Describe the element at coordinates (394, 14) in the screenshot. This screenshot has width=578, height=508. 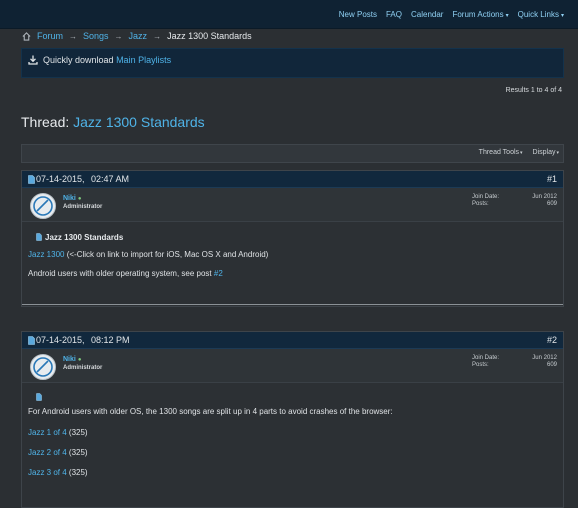
I see `nav-faq: FAQ` at that location.